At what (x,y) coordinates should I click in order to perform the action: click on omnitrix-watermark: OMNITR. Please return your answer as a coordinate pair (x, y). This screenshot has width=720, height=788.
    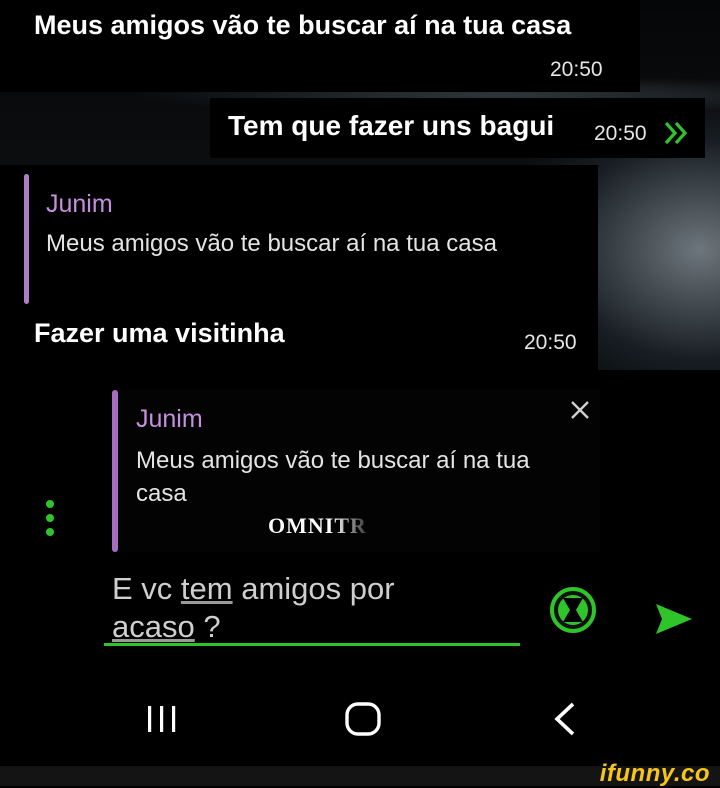
    Looking at the image, I should click on (317, 525).